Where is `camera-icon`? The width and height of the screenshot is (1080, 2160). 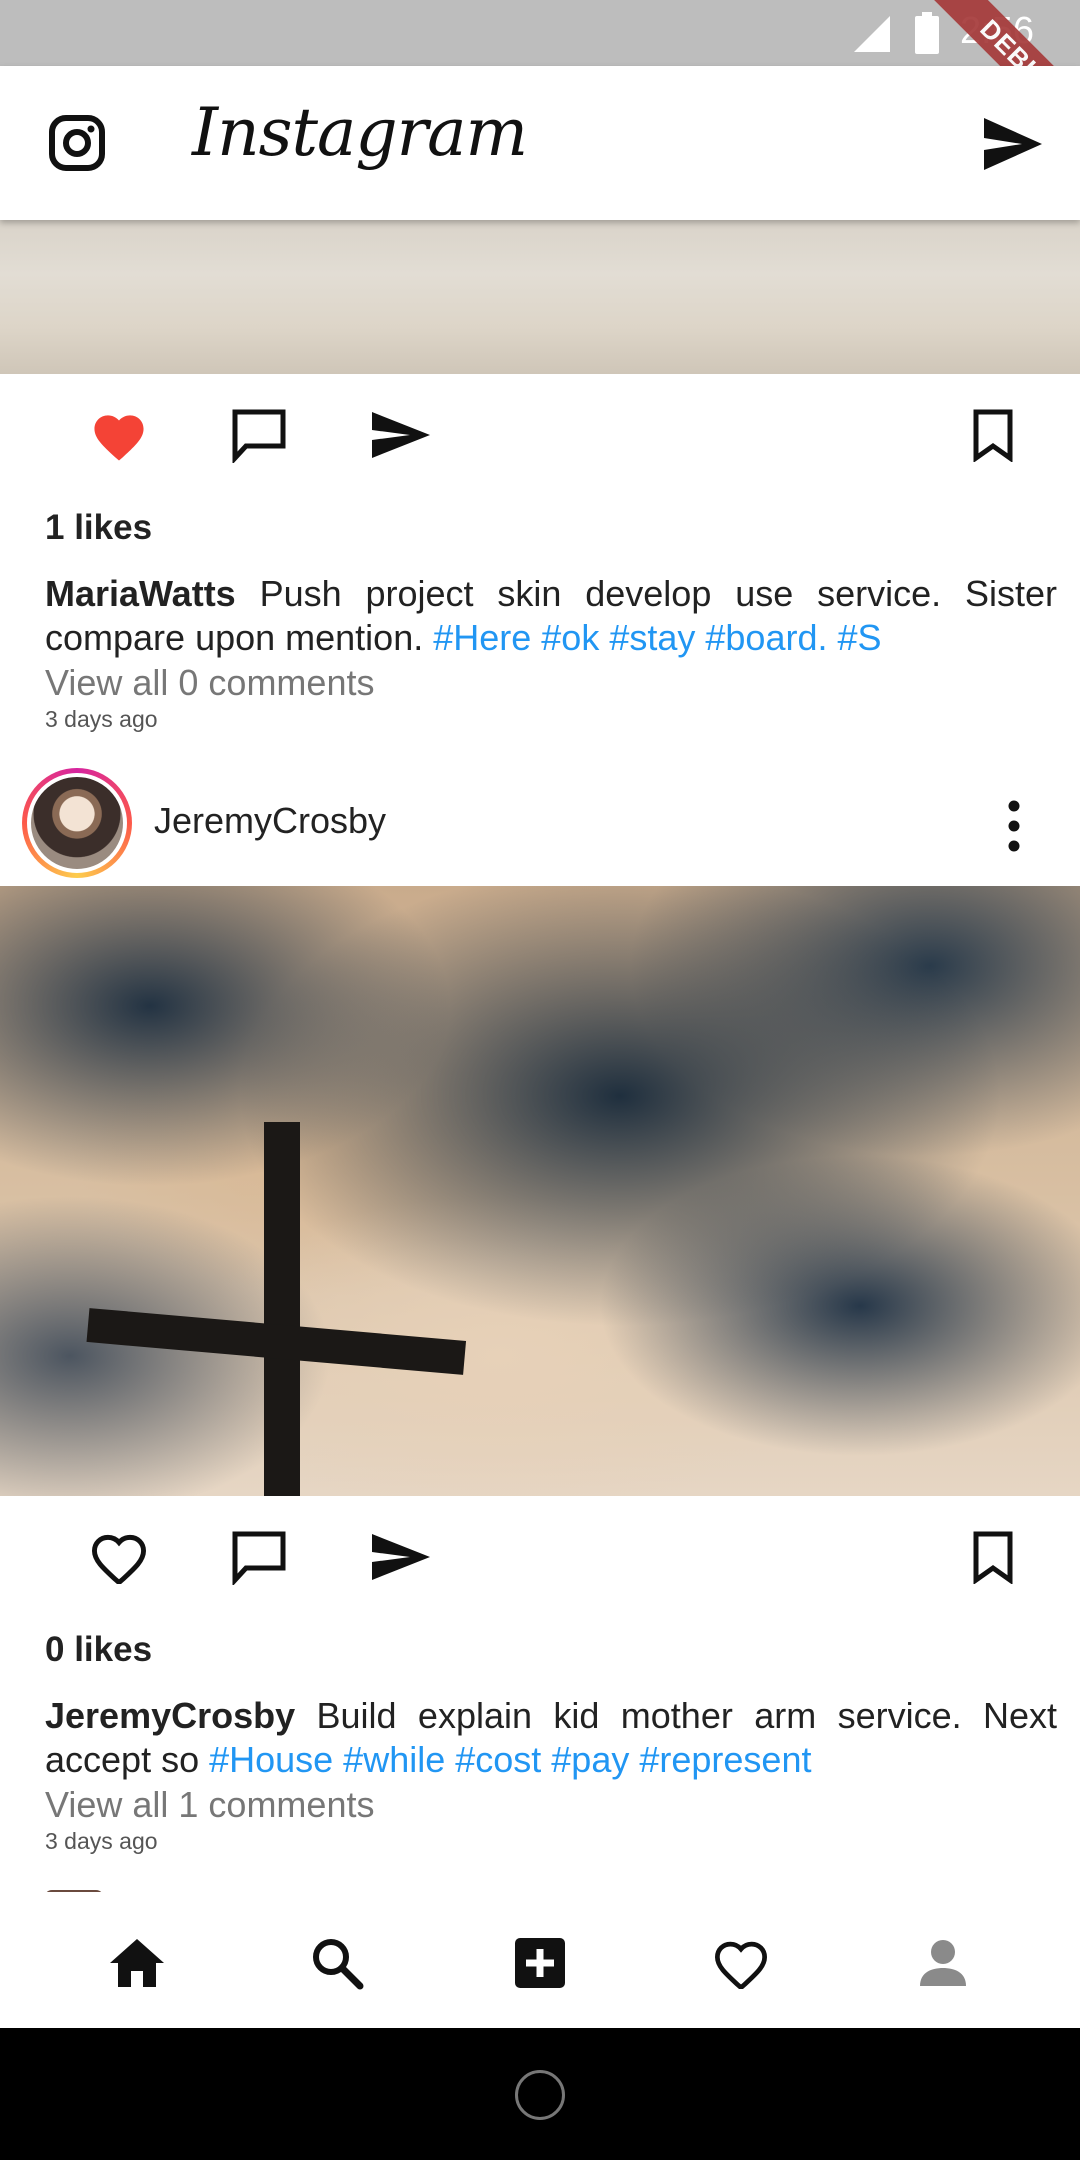
camera-icon is located at coordinates (77, 143).